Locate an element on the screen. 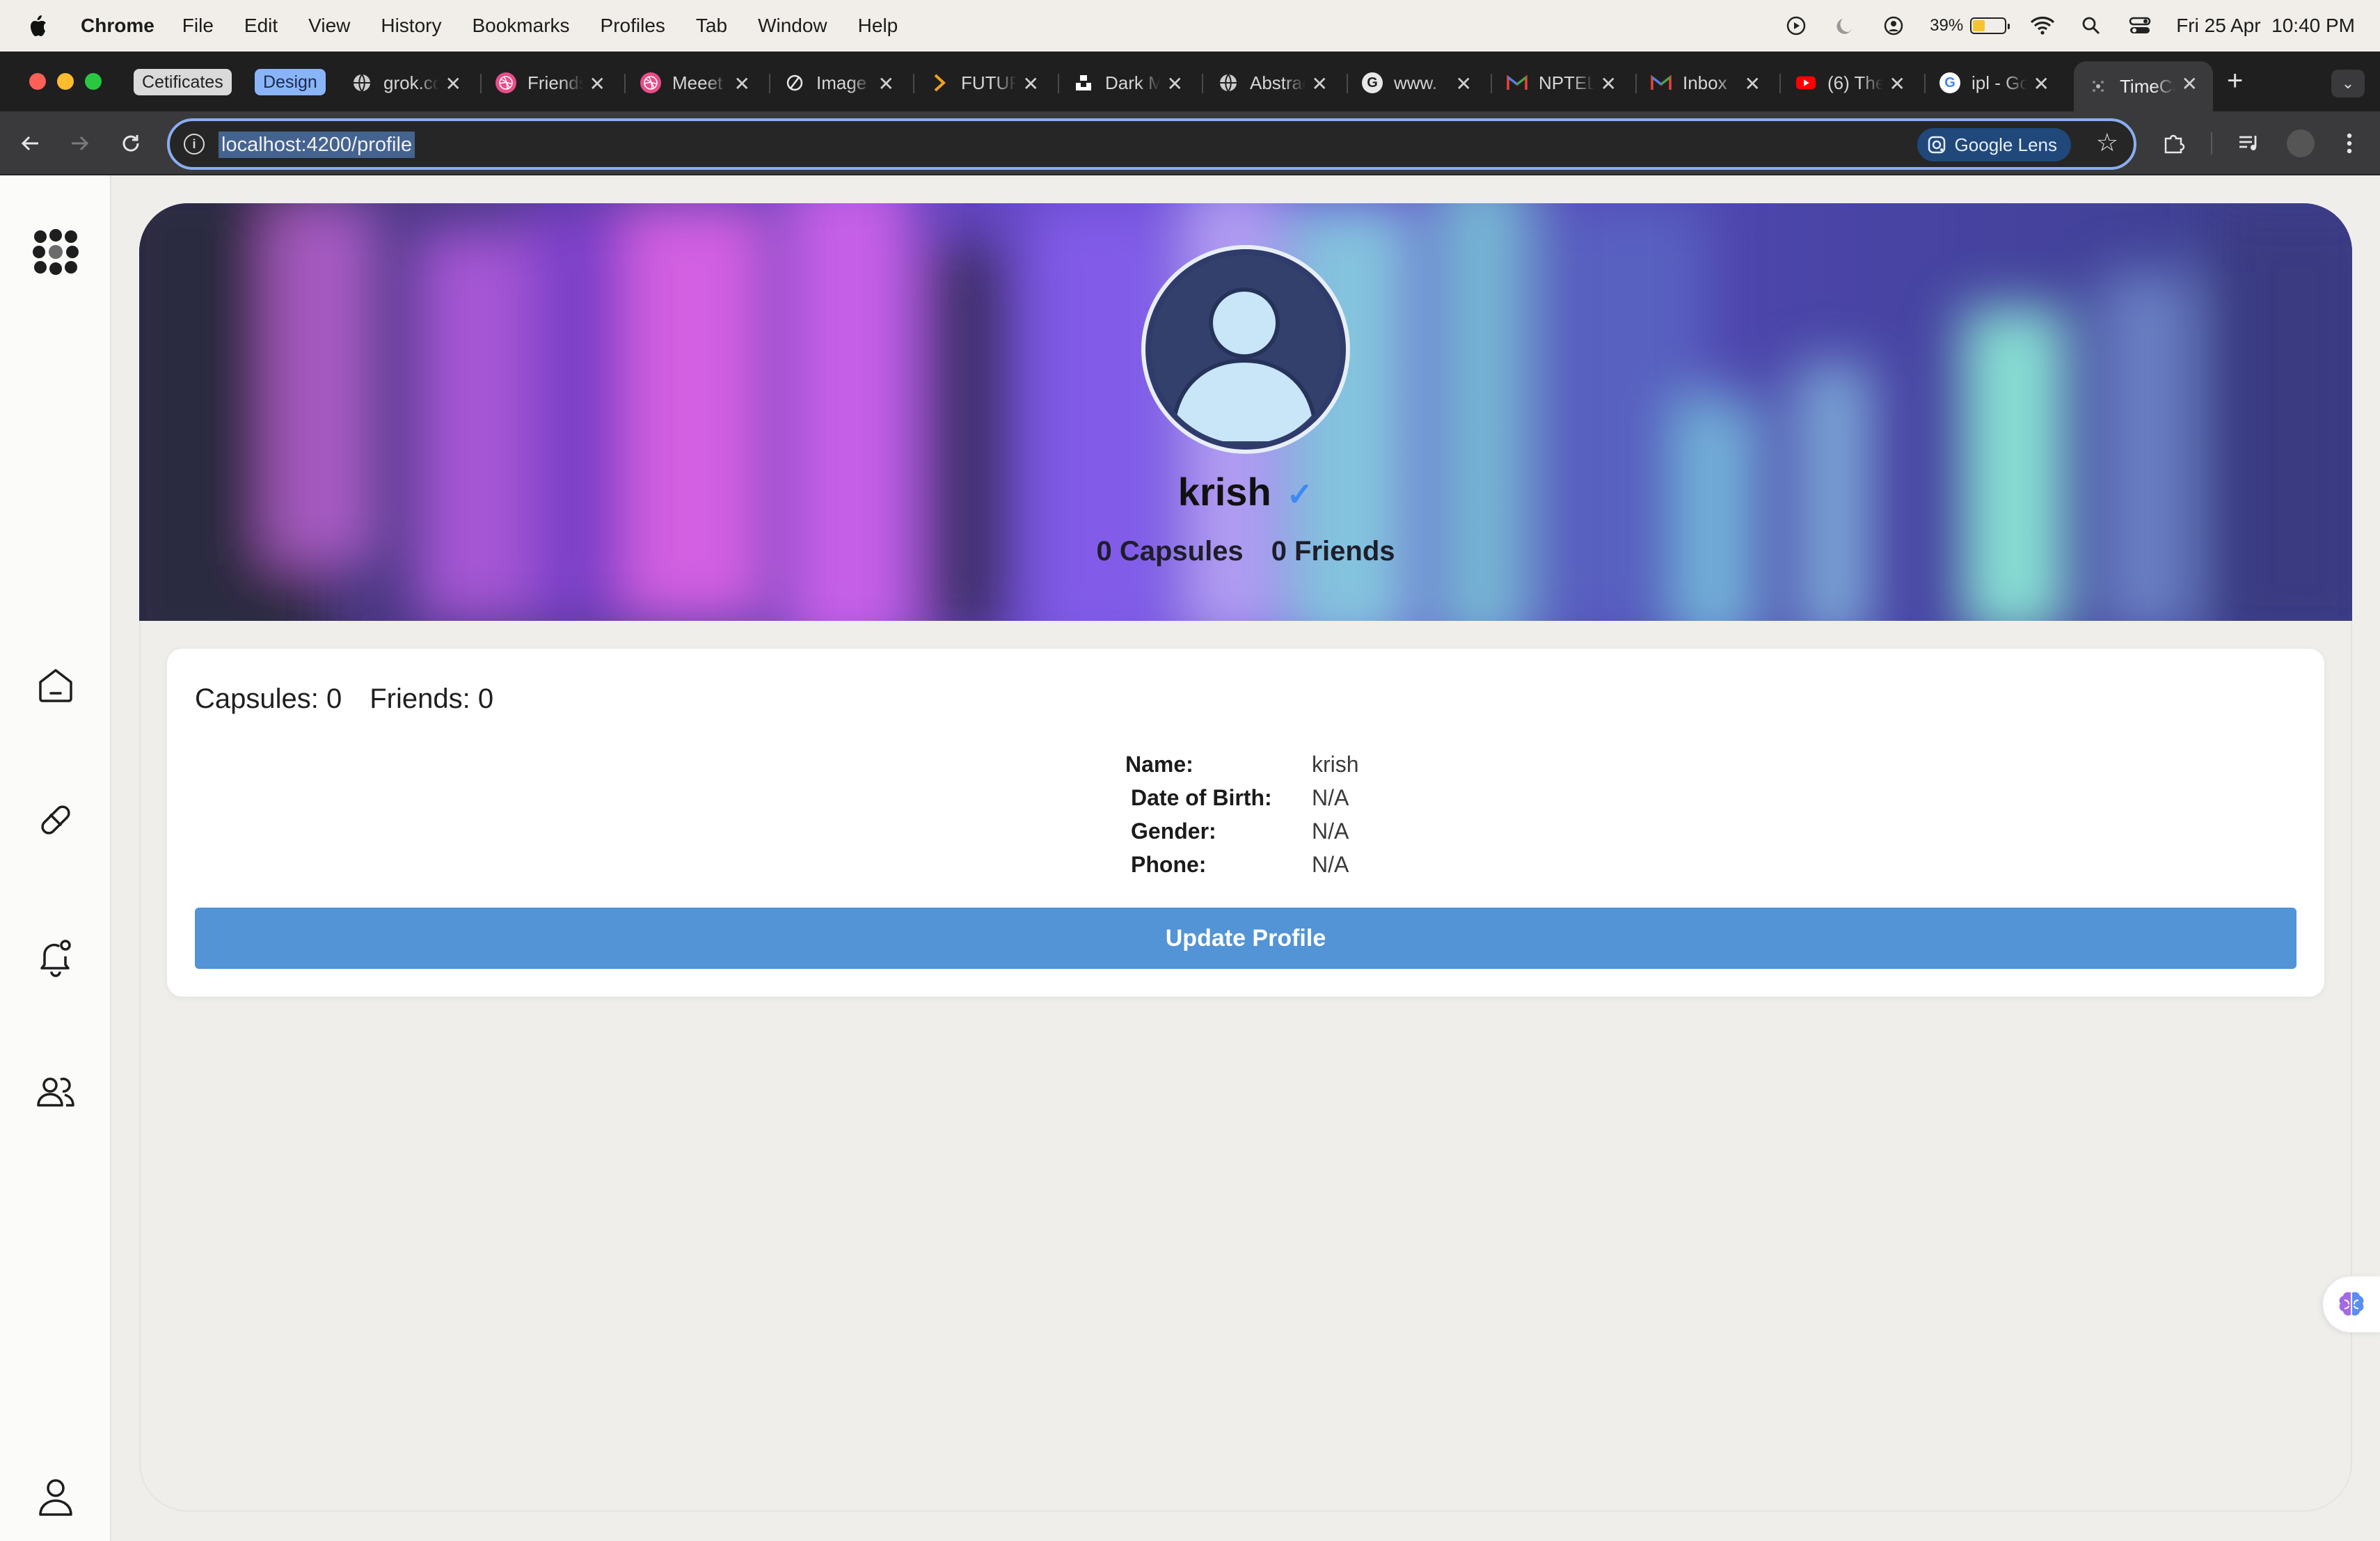 The image size is (2380, 1541). menu-help: Help is located at coordinates (878, 26).